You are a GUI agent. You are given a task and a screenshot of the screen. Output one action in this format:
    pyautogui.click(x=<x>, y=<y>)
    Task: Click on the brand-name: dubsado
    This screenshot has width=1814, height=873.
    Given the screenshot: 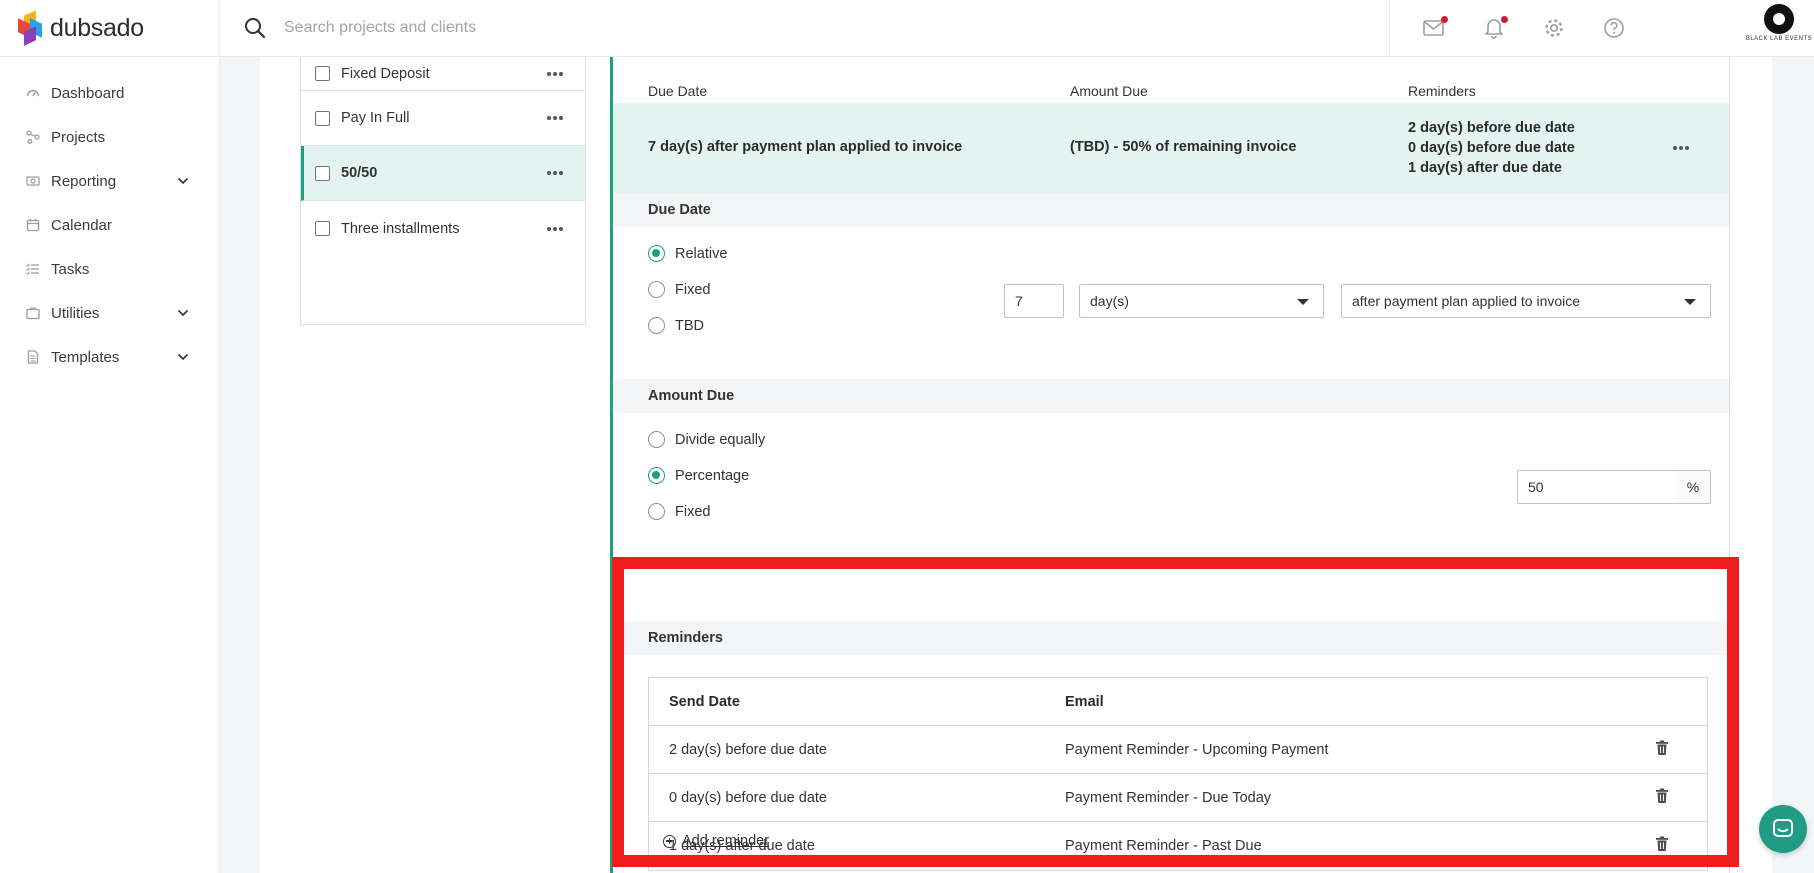 What is the action you would take?
    pyautogui.click(x=97, y=27)
    